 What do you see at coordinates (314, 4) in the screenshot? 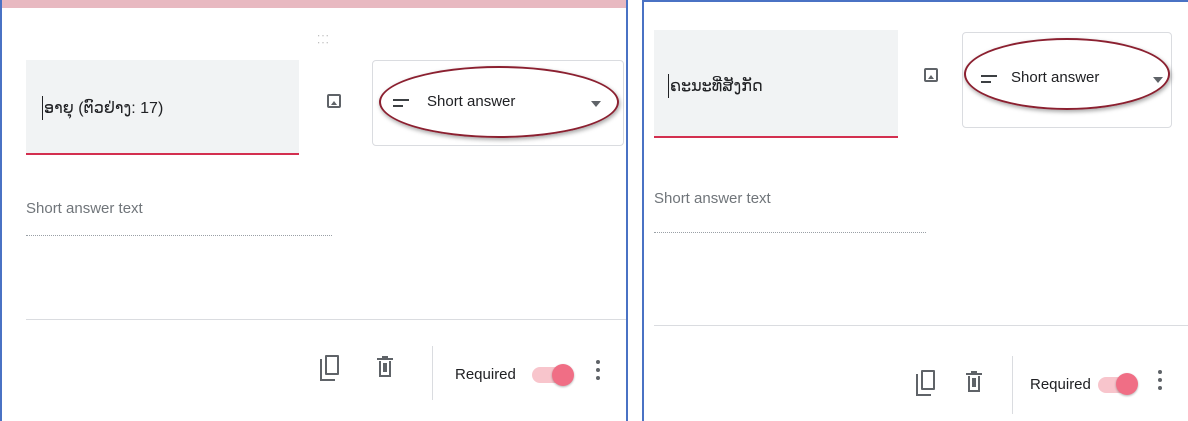
I see `card-top-bar` at bounding box center [314, 4].